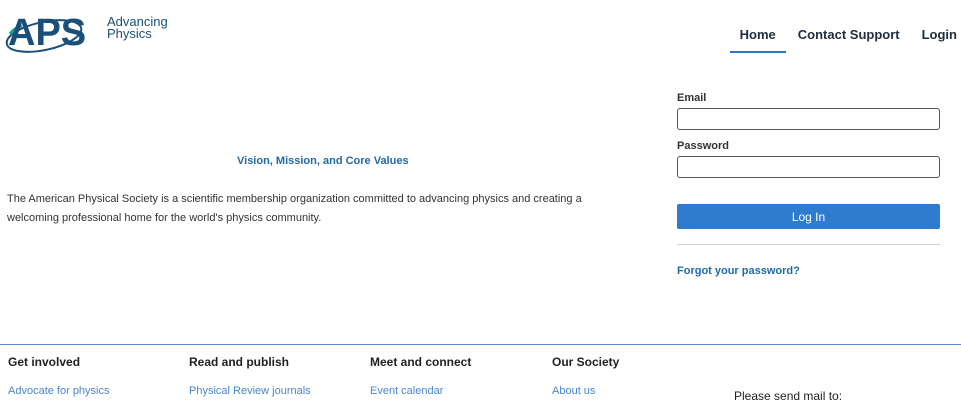 The image size is (961, 403). I want to click on email-field, so click(808, 119).